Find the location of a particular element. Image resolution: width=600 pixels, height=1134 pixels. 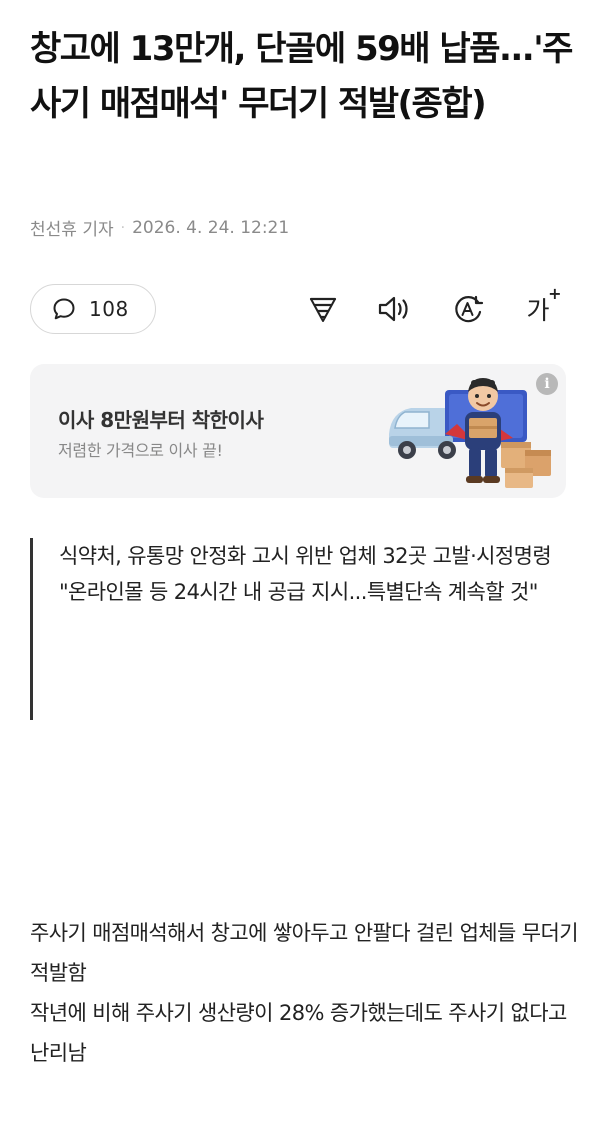

ad-title: 이사 8만원부터 착한이사 is located at coordinates (161, 420).